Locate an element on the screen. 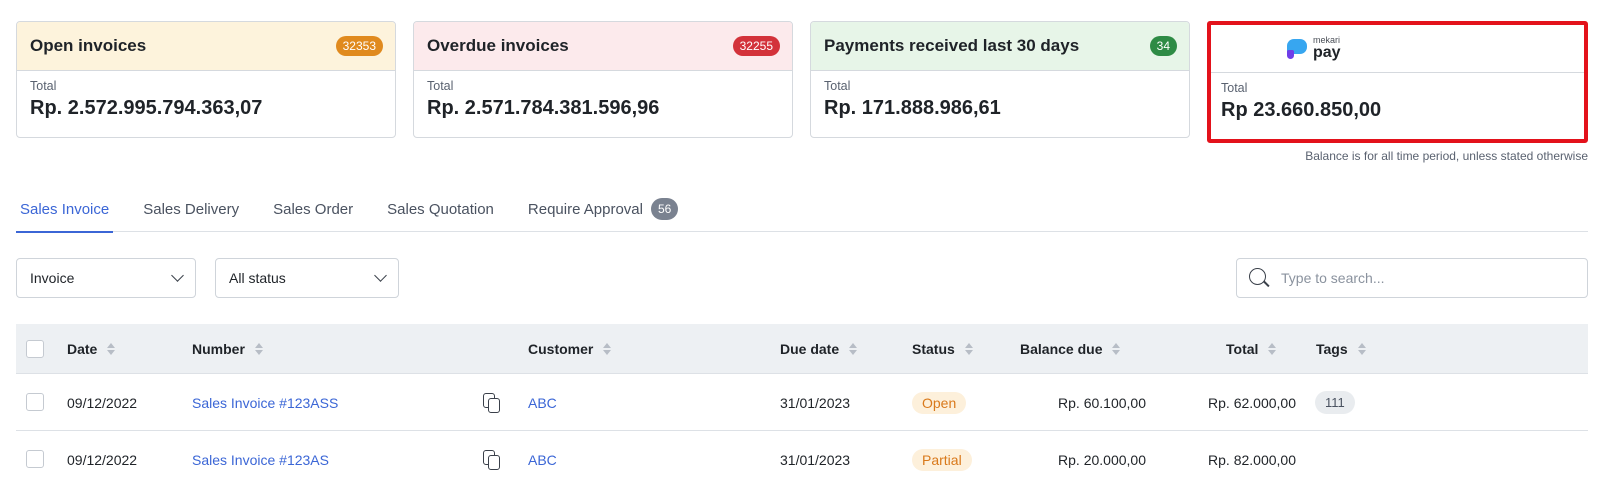 The height and width of the screenshot is (486, 1600). cell-total: Rp. 62.000,00 is located at coordinates (1252, 402).